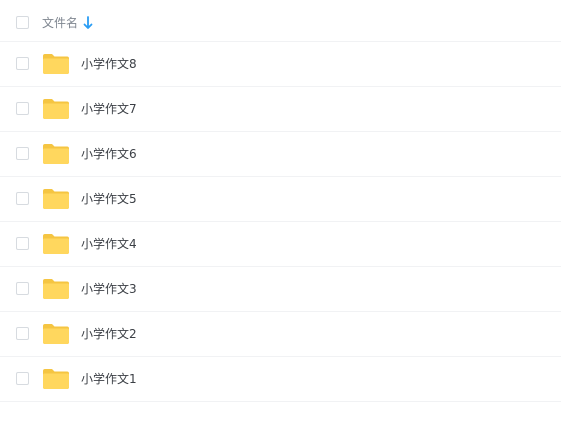 The width and height of the screenshot is (561, 422). What do you see at coordinates (280, 154) in the screenshot?
I see `file-row: 小学作文6` at bounding box center [280, 154].